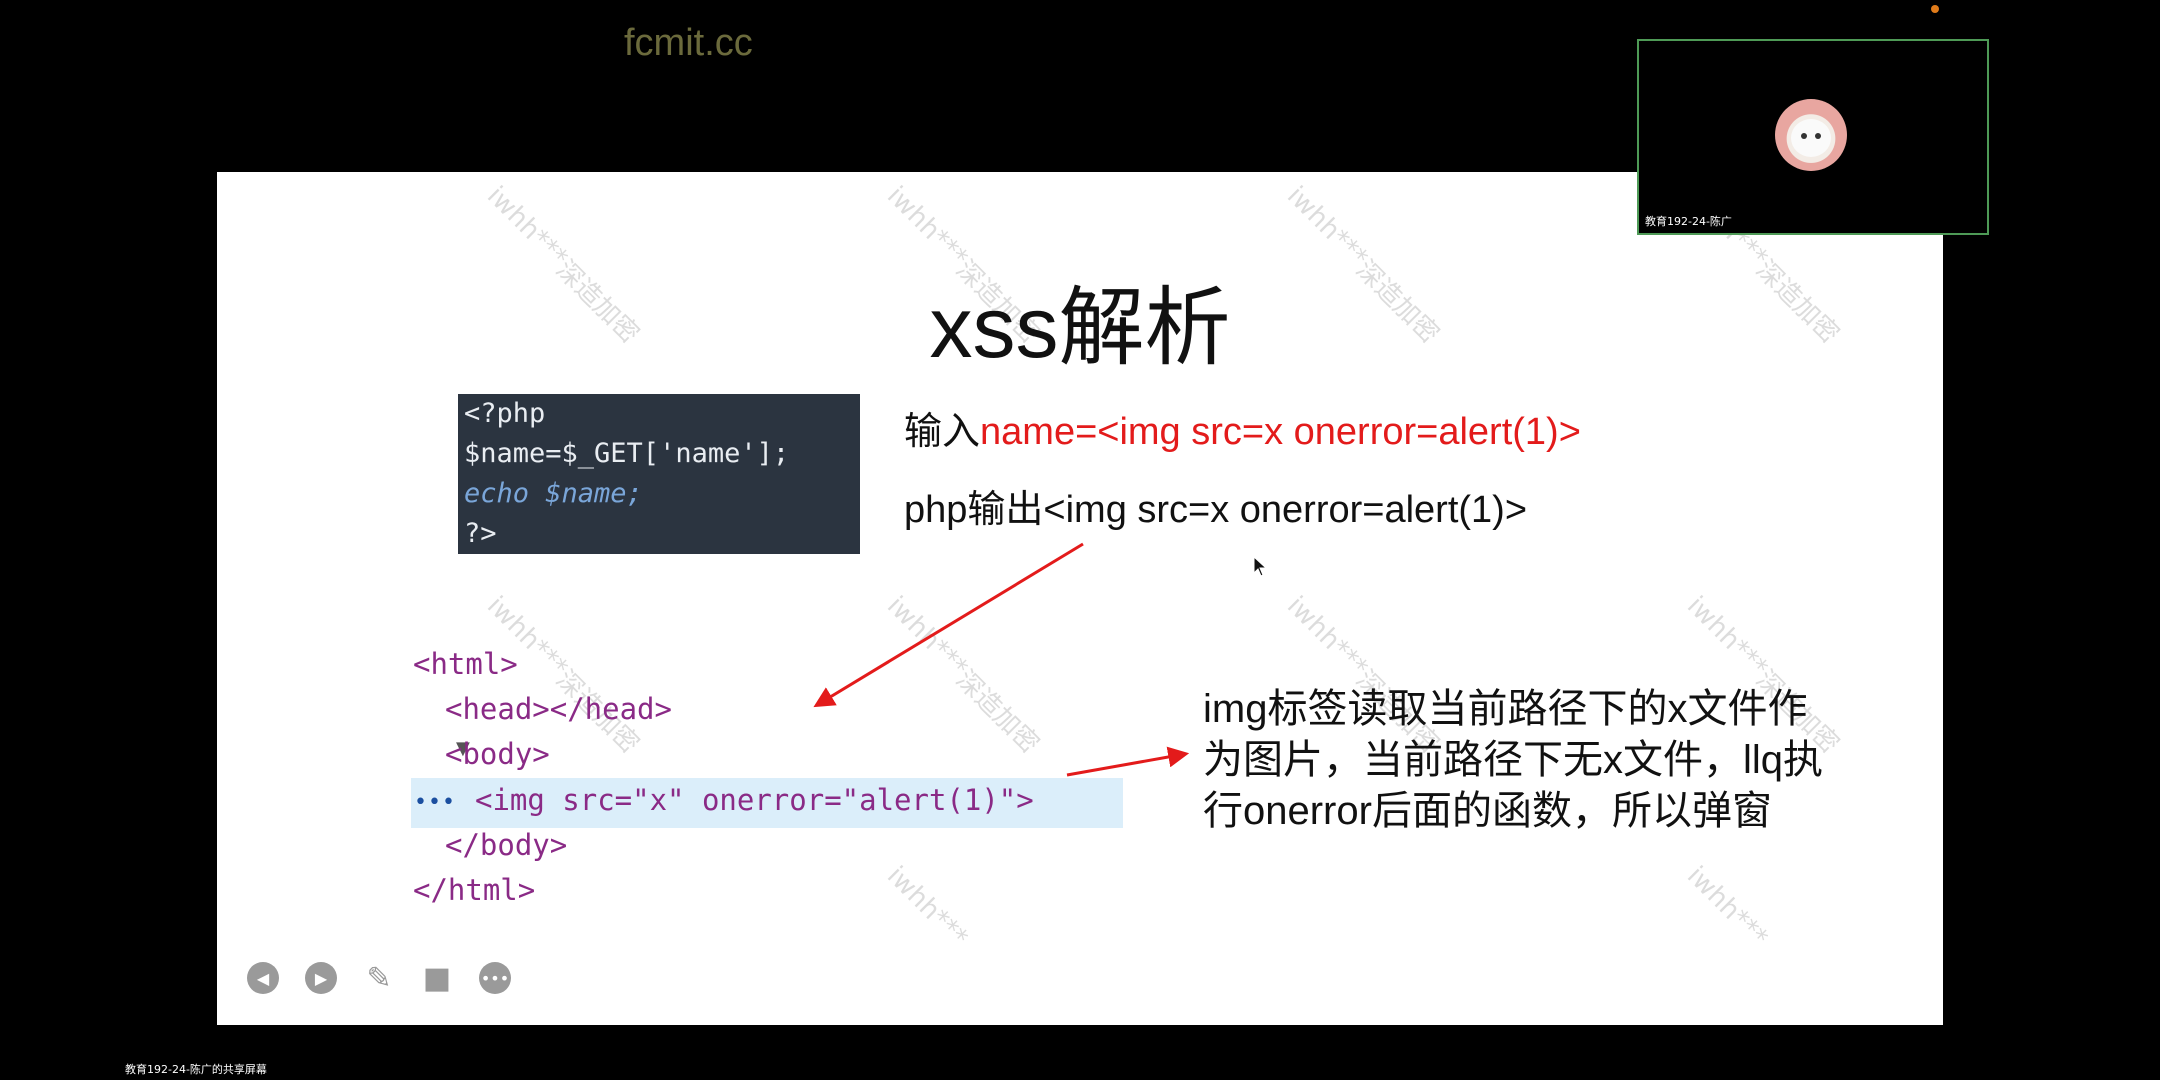  Describe the element at coordinates (1080, 328) in the screenshot. I see `slide-title: xss解析` at that location.